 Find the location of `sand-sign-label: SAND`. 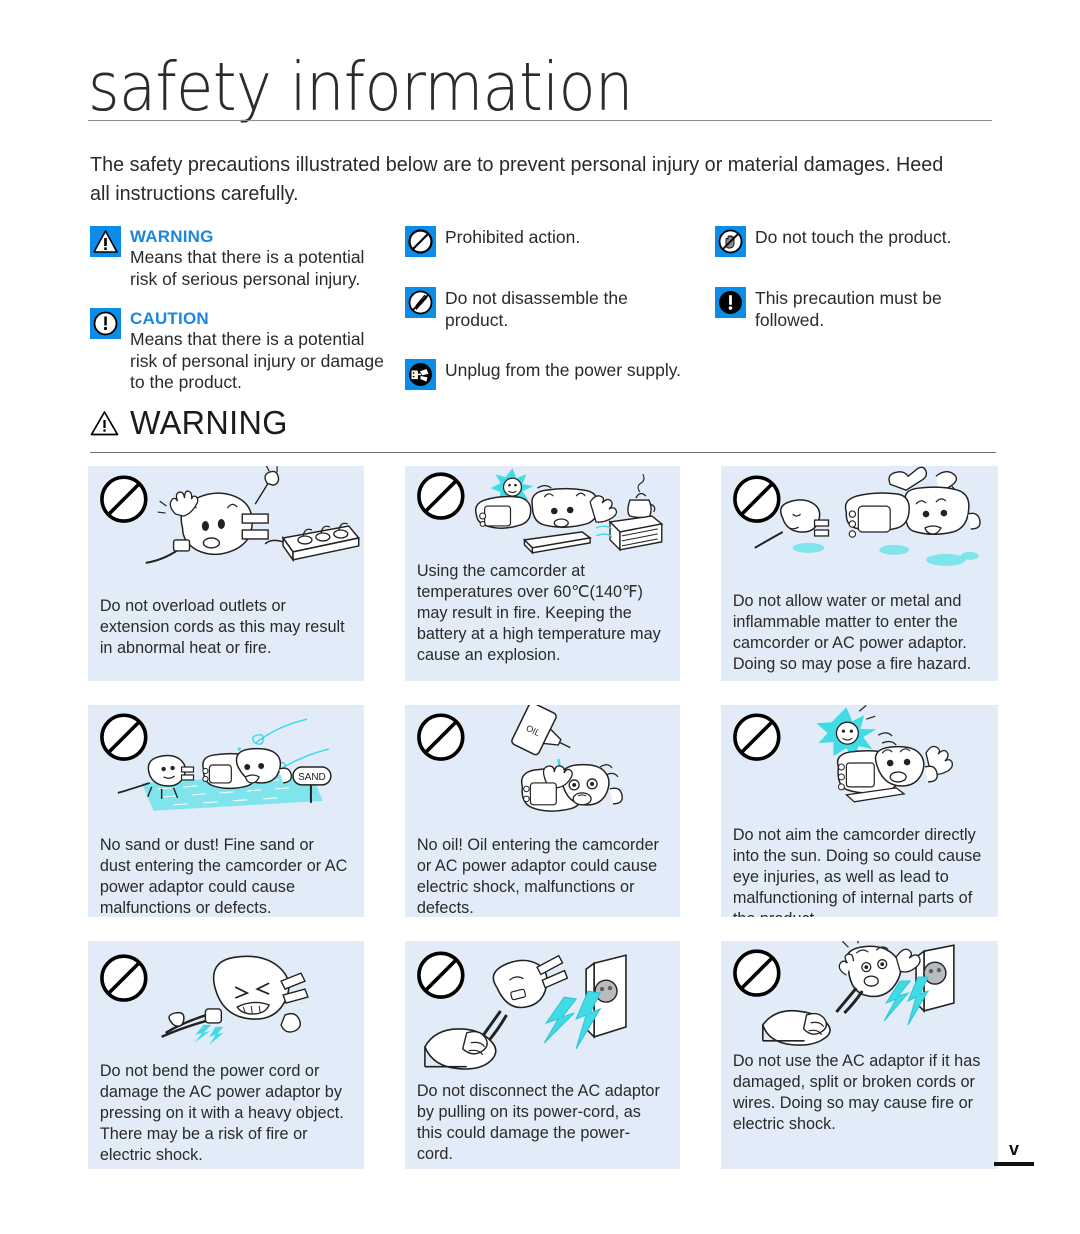

sand-sign-label: SAND is located at coordinates (312, 777).